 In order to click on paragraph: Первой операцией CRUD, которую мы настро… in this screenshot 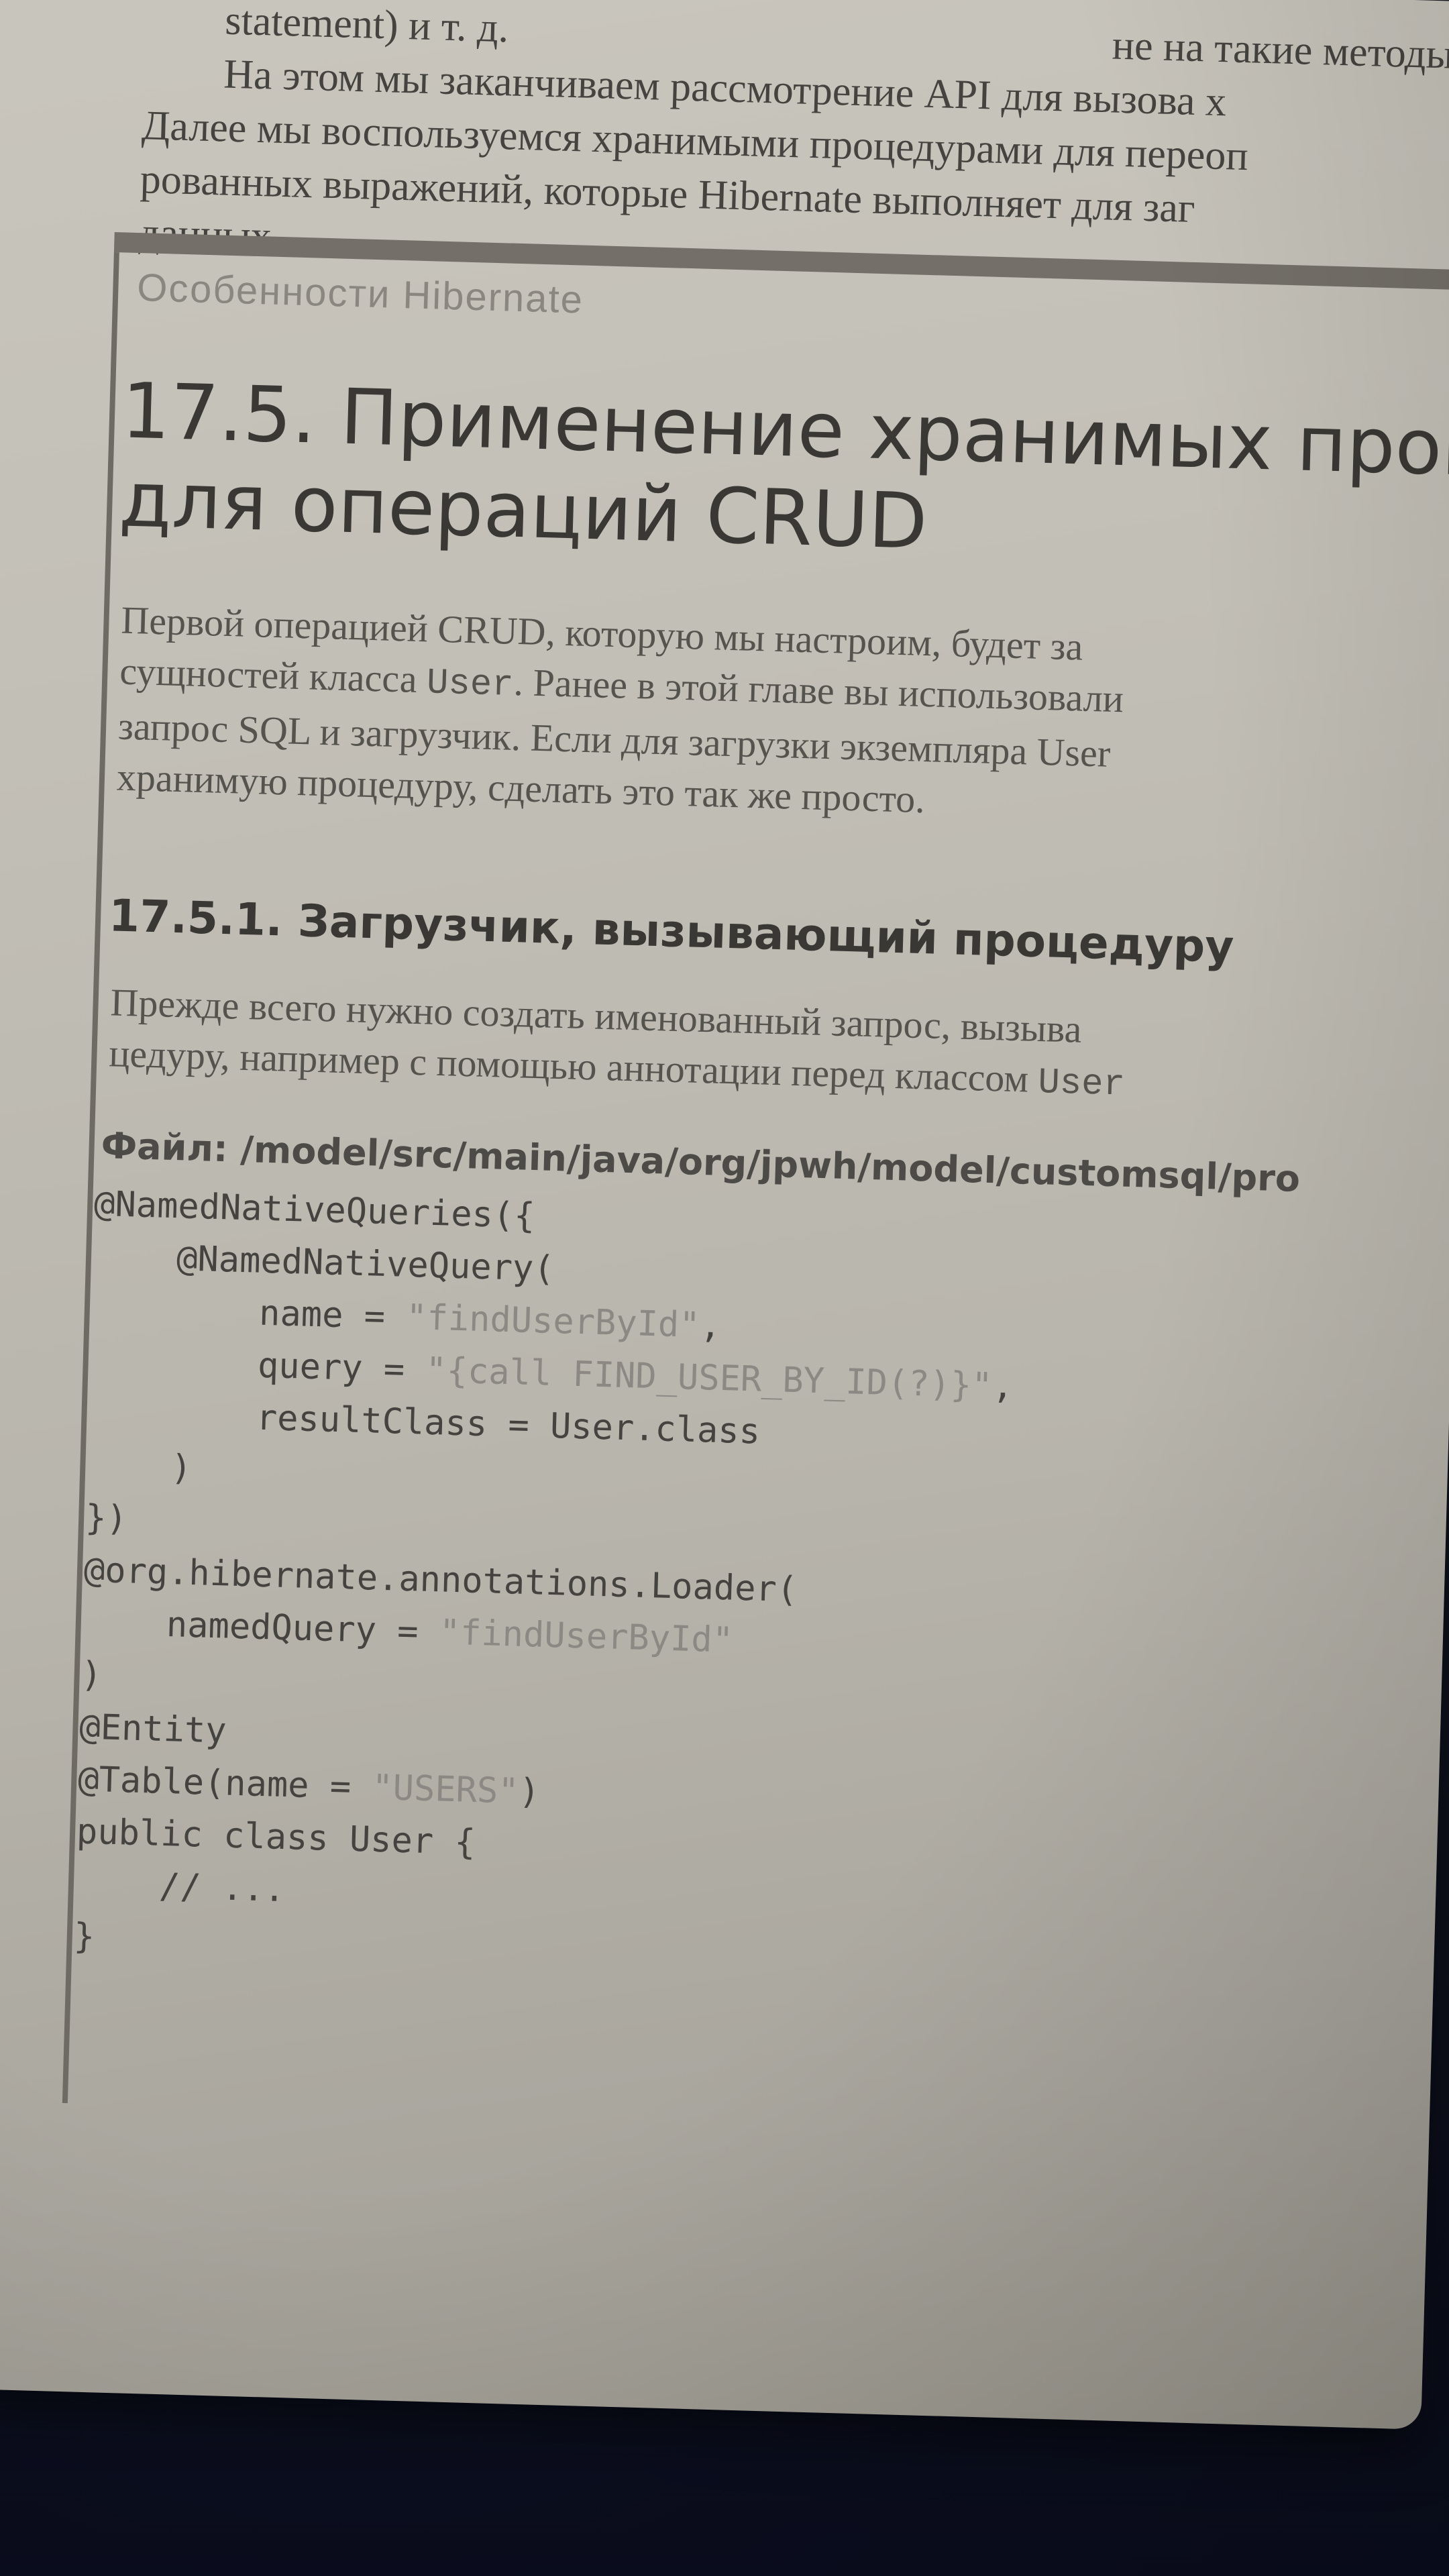, I will do `click(782, 718)`.